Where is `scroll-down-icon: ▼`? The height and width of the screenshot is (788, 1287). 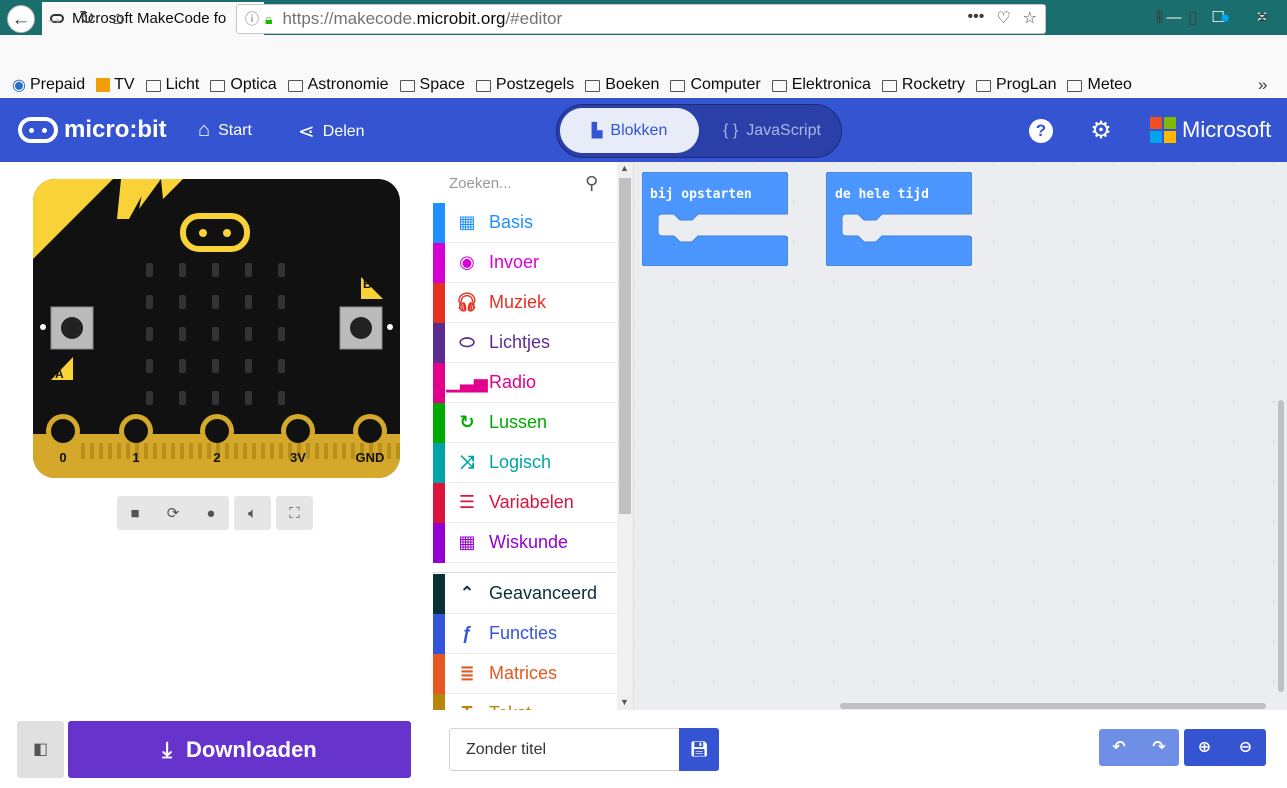 scroll-down-icon: ▼ is located at coordinates (624, 702).